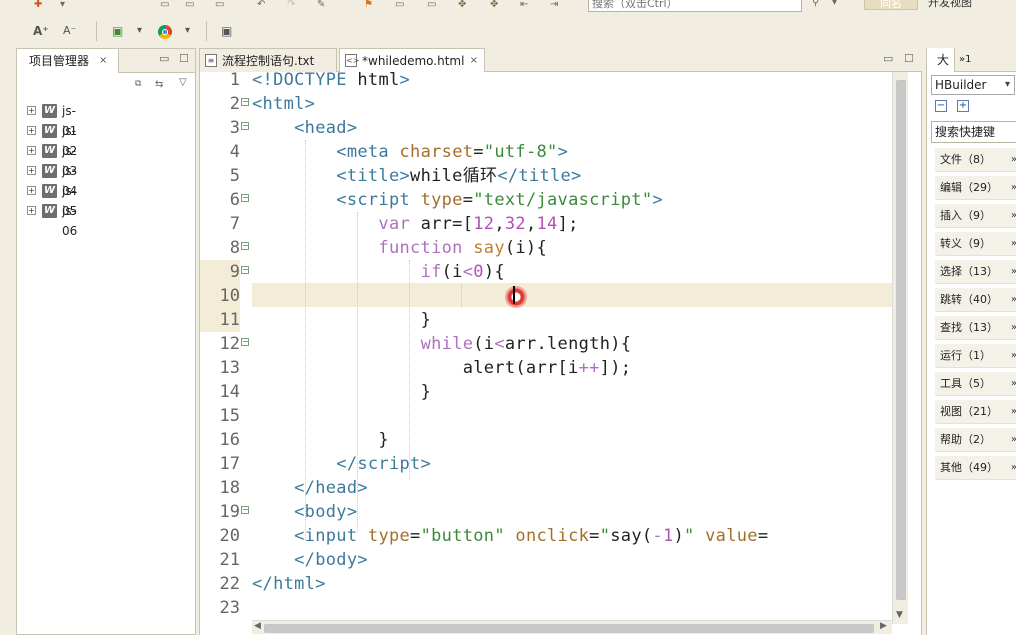 This screenshot has width=1016, height=635. I want to click on format-icon: ✎, so click(321, 5).